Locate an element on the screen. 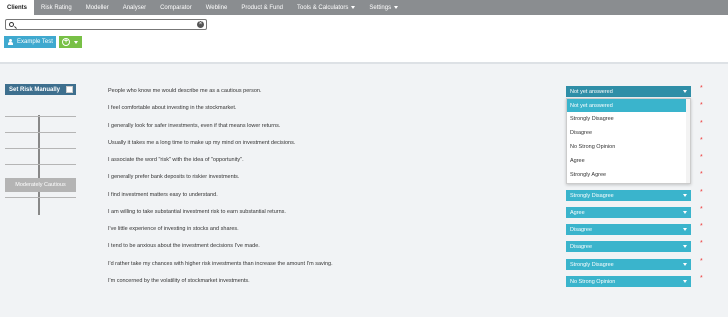  nav-item-label: Tools & Calculators is located at coordinates (323, 7).